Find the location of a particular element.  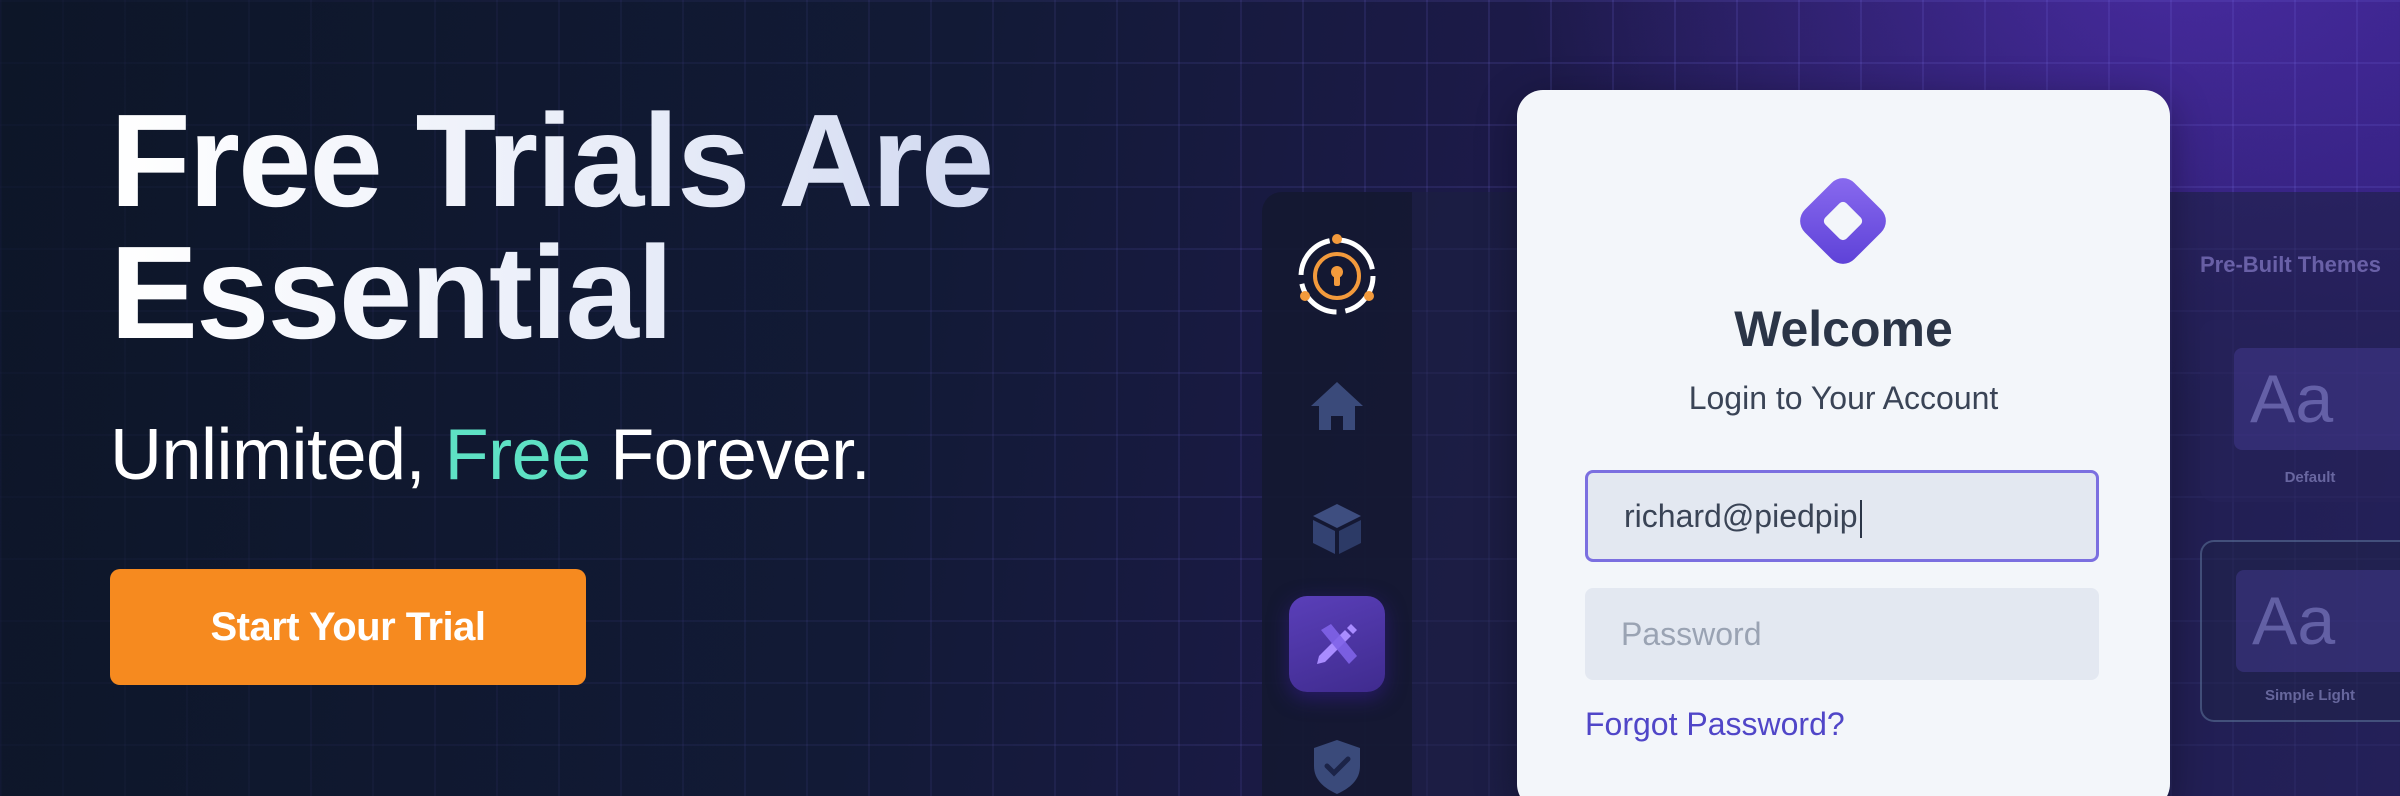

theme-card-default: Aa Default is located at coordinates (2300, 411).